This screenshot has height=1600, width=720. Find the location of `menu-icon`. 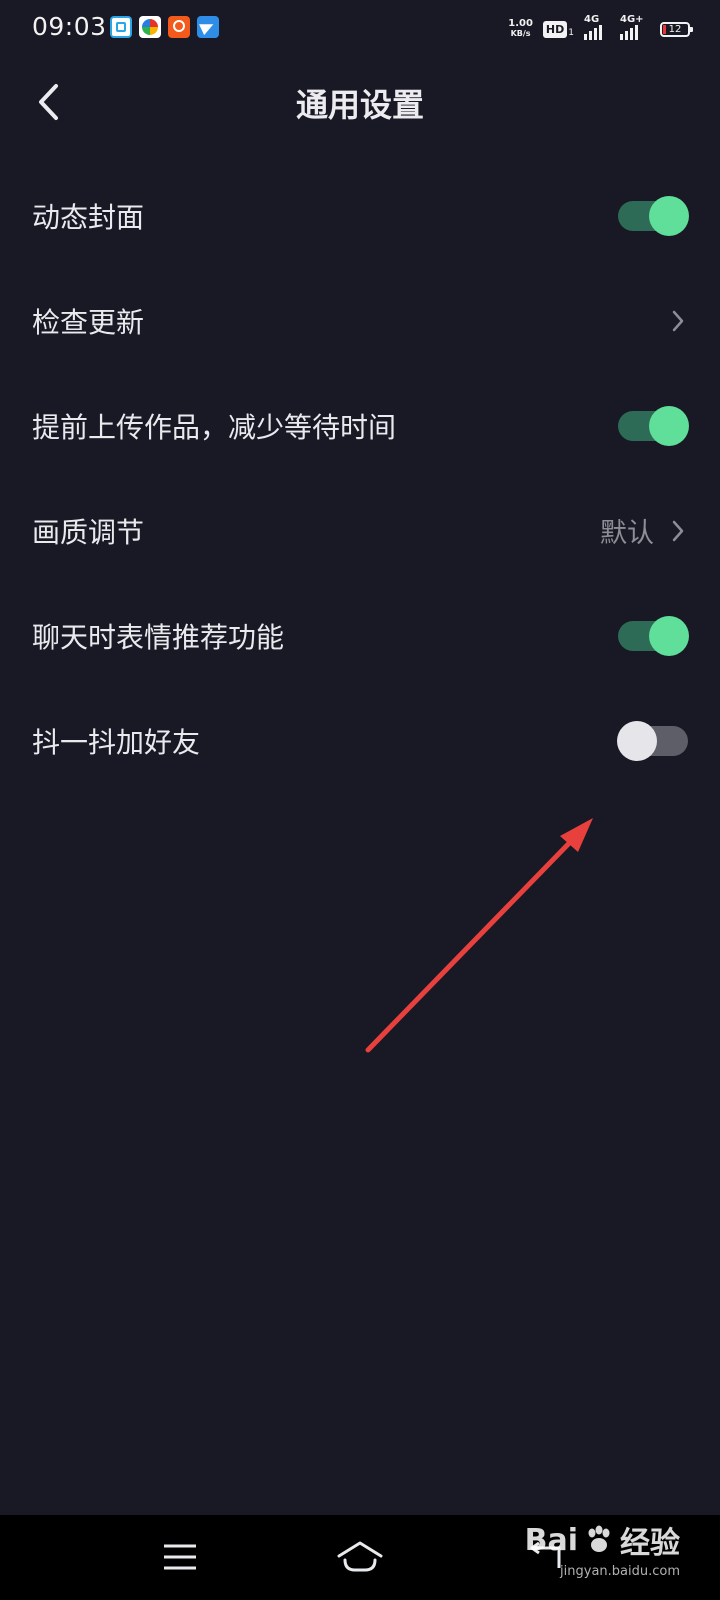

menu-icon is located at coordinates (180, 1557).